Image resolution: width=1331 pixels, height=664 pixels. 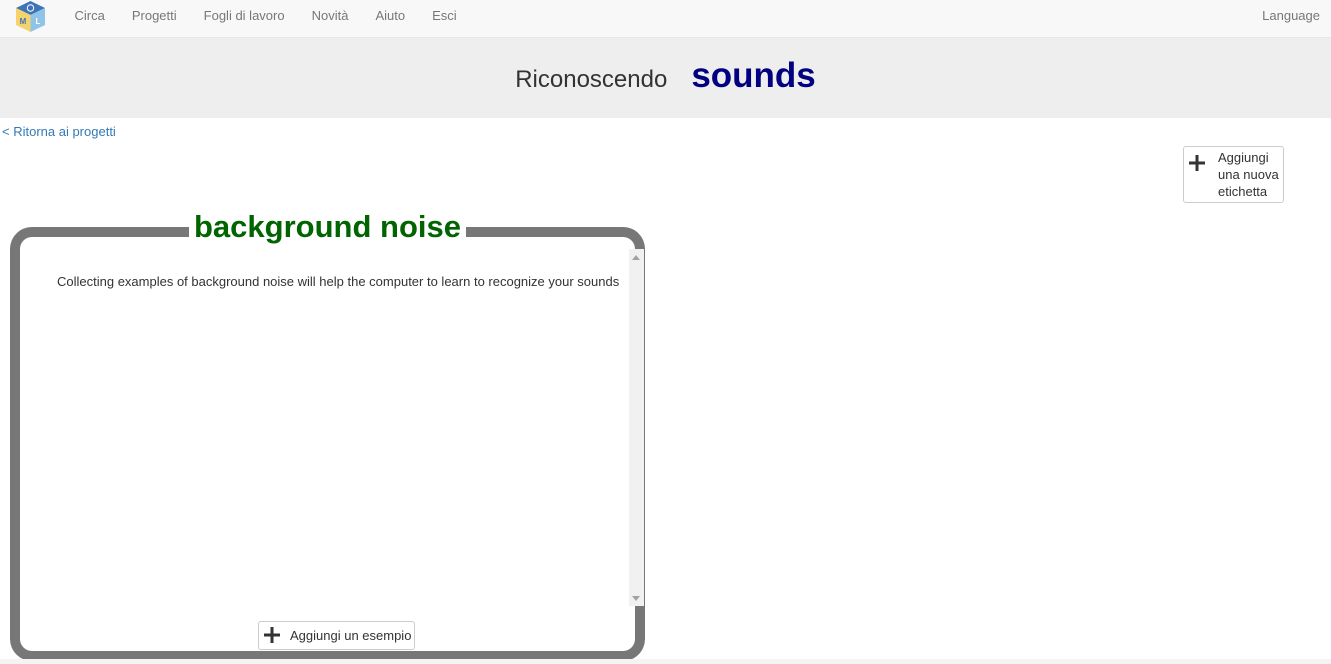 What do you see at coordinates (59, 131) in the screenshot?
I see `back-to-projects-link: < Ritorna ai progetti` at bounding box center [59, 131].